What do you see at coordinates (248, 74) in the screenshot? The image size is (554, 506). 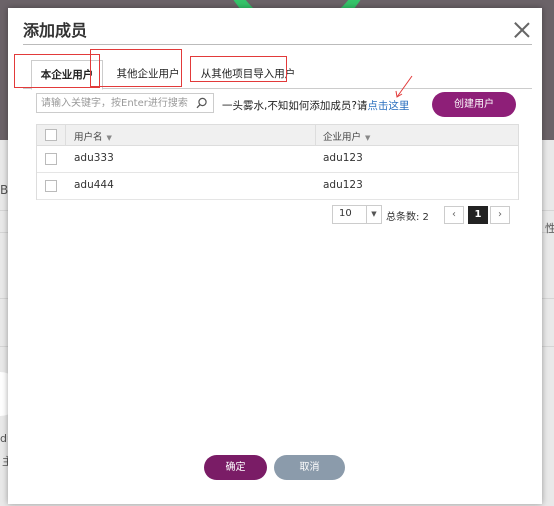 I see `tab-import-from-other-project: 从其他项目导入用户` at bounding box center [248, 74].